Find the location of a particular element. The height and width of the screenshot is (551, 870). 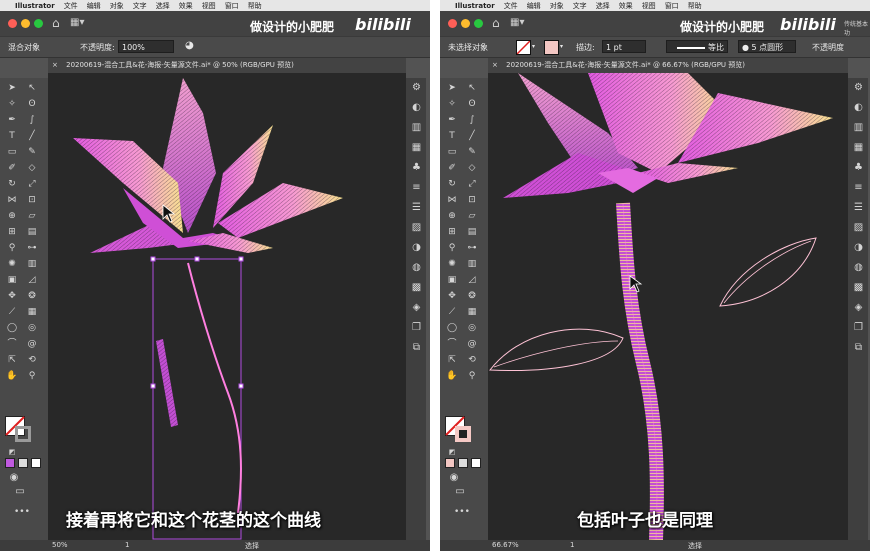

stroke-color-button is located at coordinates (551, 47).